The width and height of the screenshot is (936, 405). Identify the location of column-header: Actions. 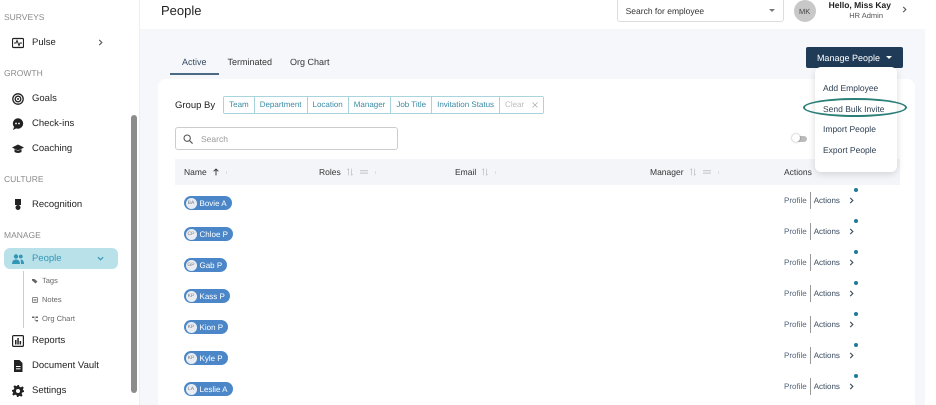
(798, 172).